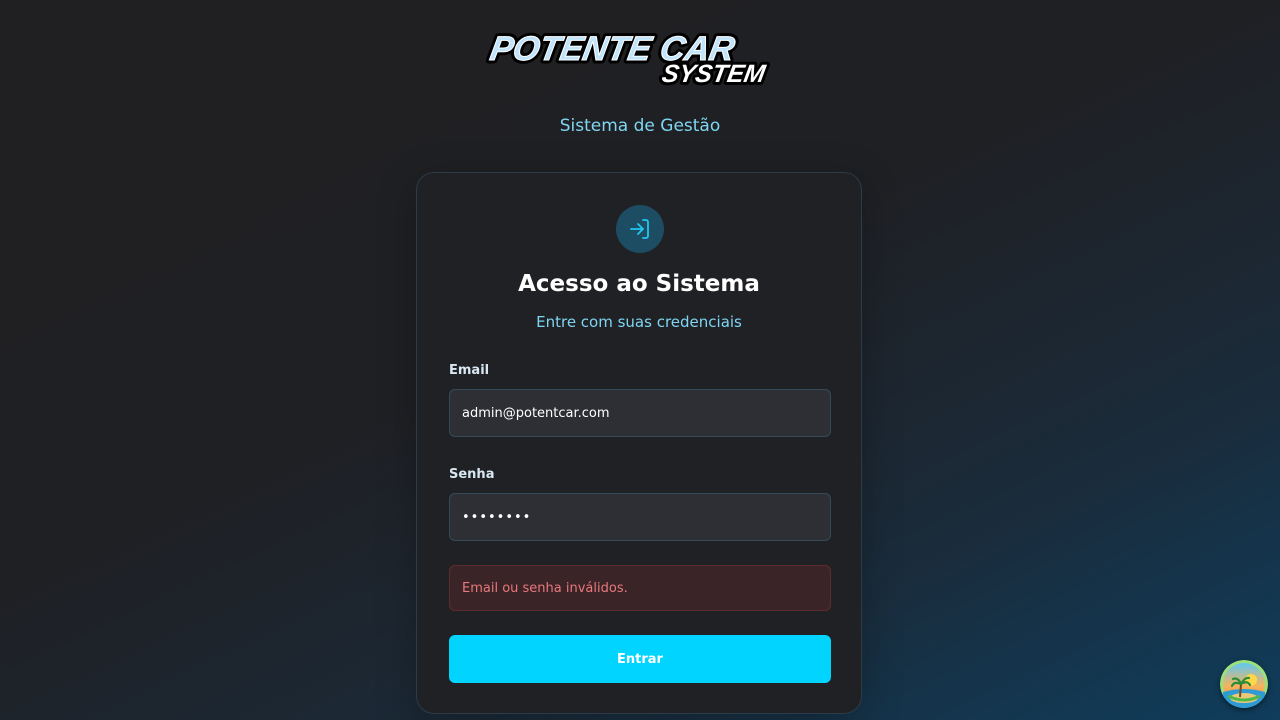 The height and width of the screenshot is (720, 1280). I want to click on submit-button: Entrar, so click(640, 659).